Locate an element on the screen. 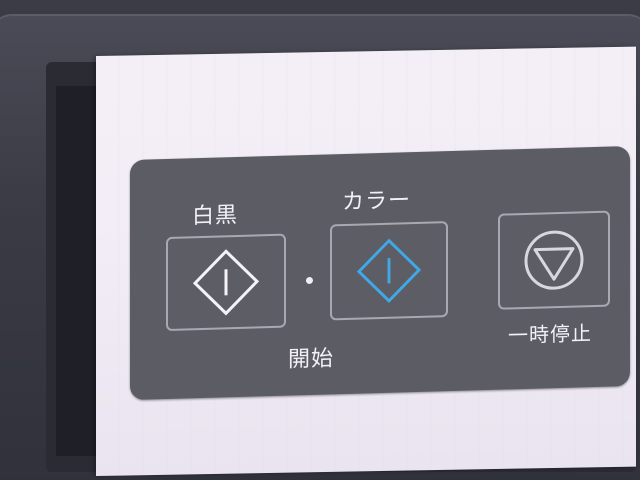 Image resolution: width=640 pixels, height=480 pixels. mono-start-button is located at coordinates (226, 282).